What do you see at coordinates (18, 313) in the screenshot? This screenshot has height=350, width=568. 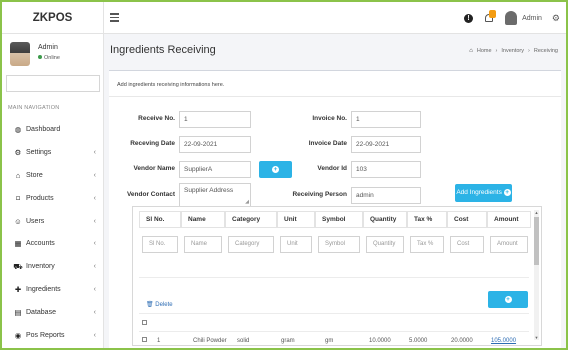 I see `database-icon: ▤` at bounding box center [18, 313].